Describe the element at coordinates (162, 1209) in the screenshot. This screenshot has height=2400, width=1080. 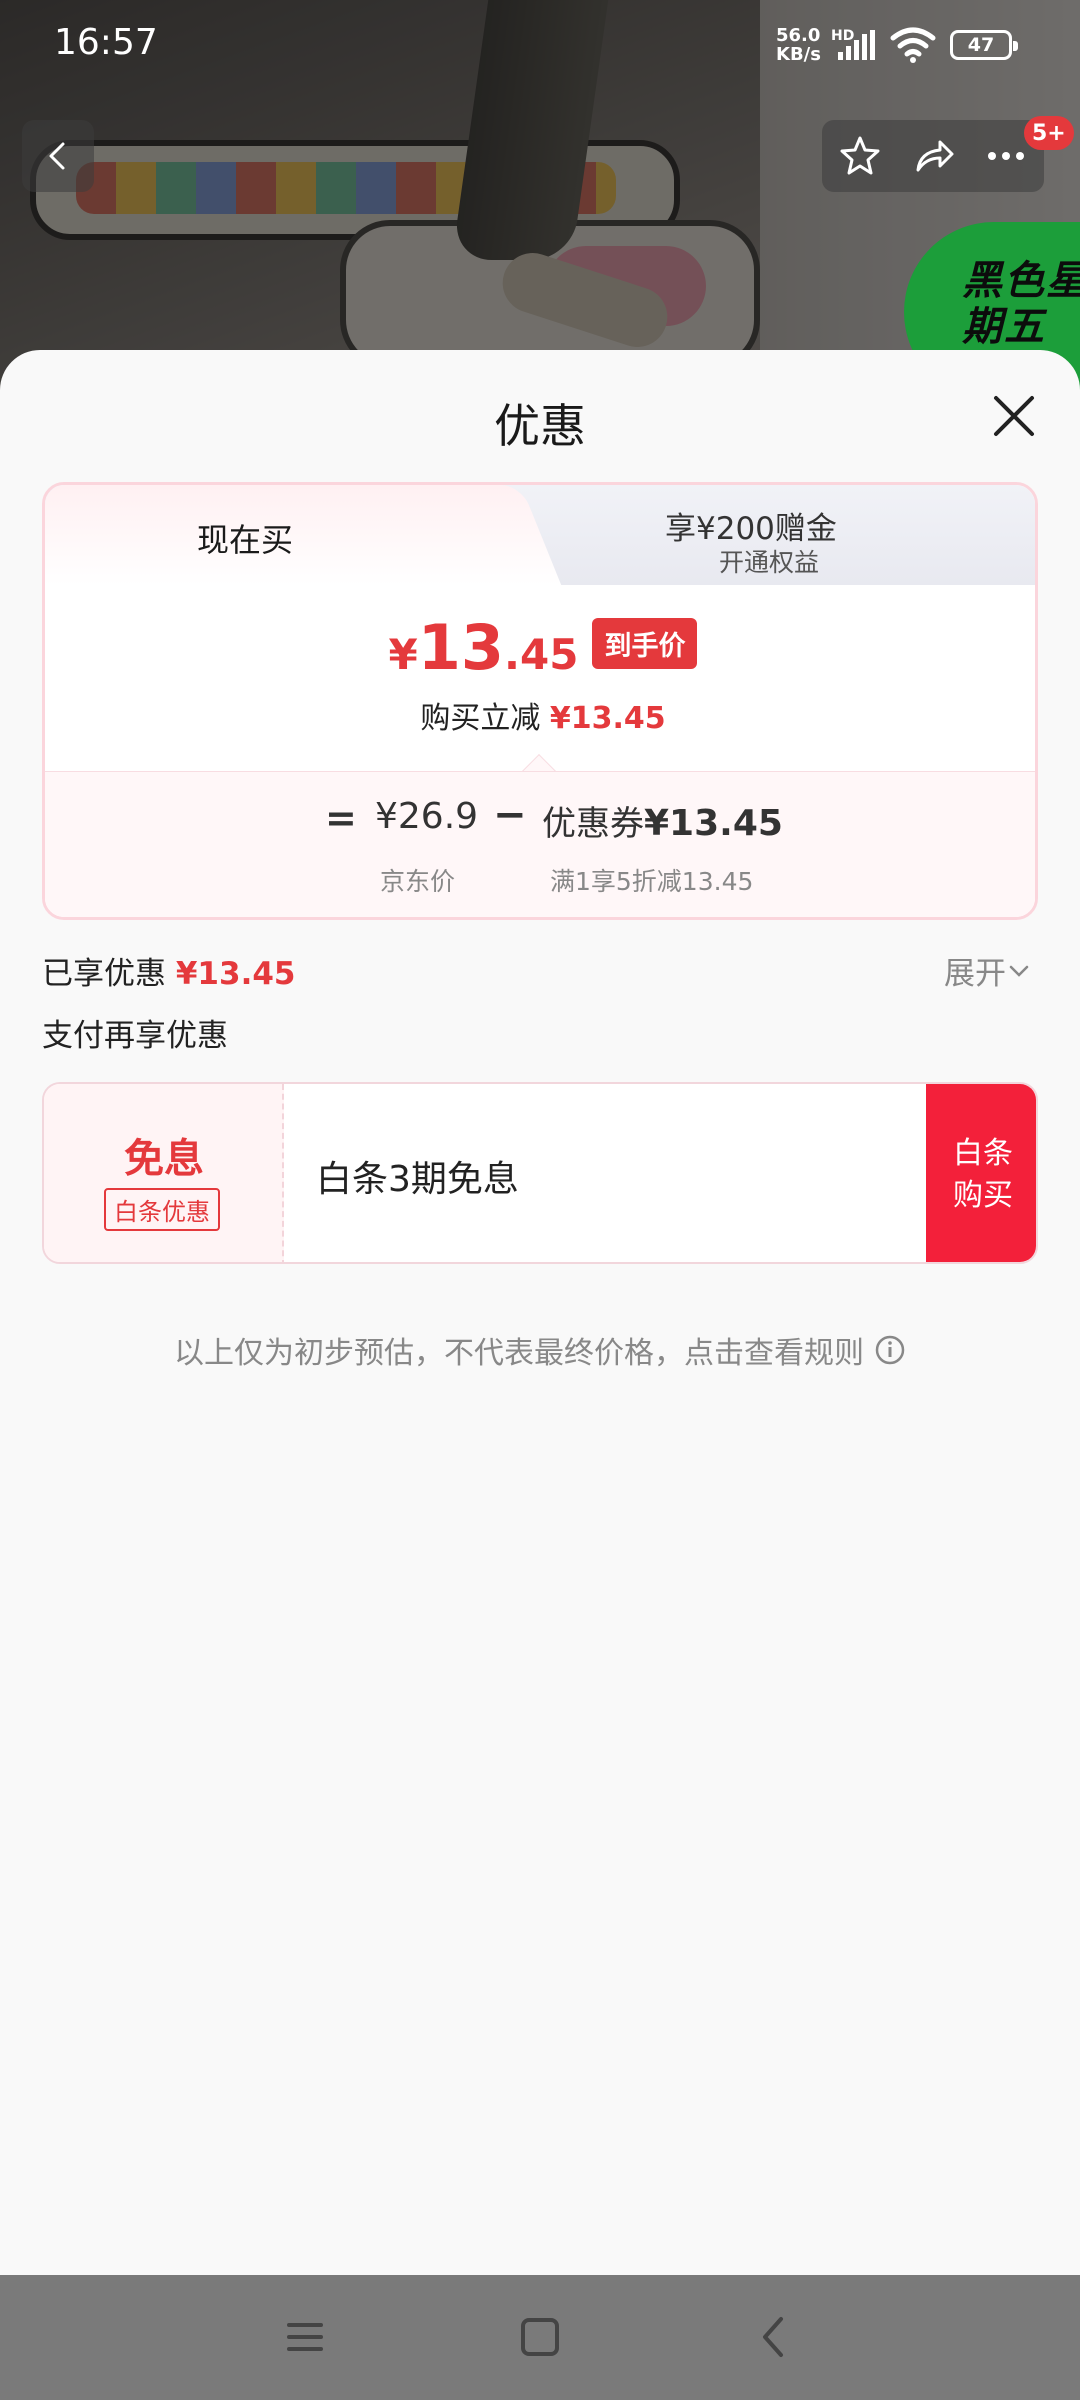
I see `baitiao-tag: 白条优惠` at that location.